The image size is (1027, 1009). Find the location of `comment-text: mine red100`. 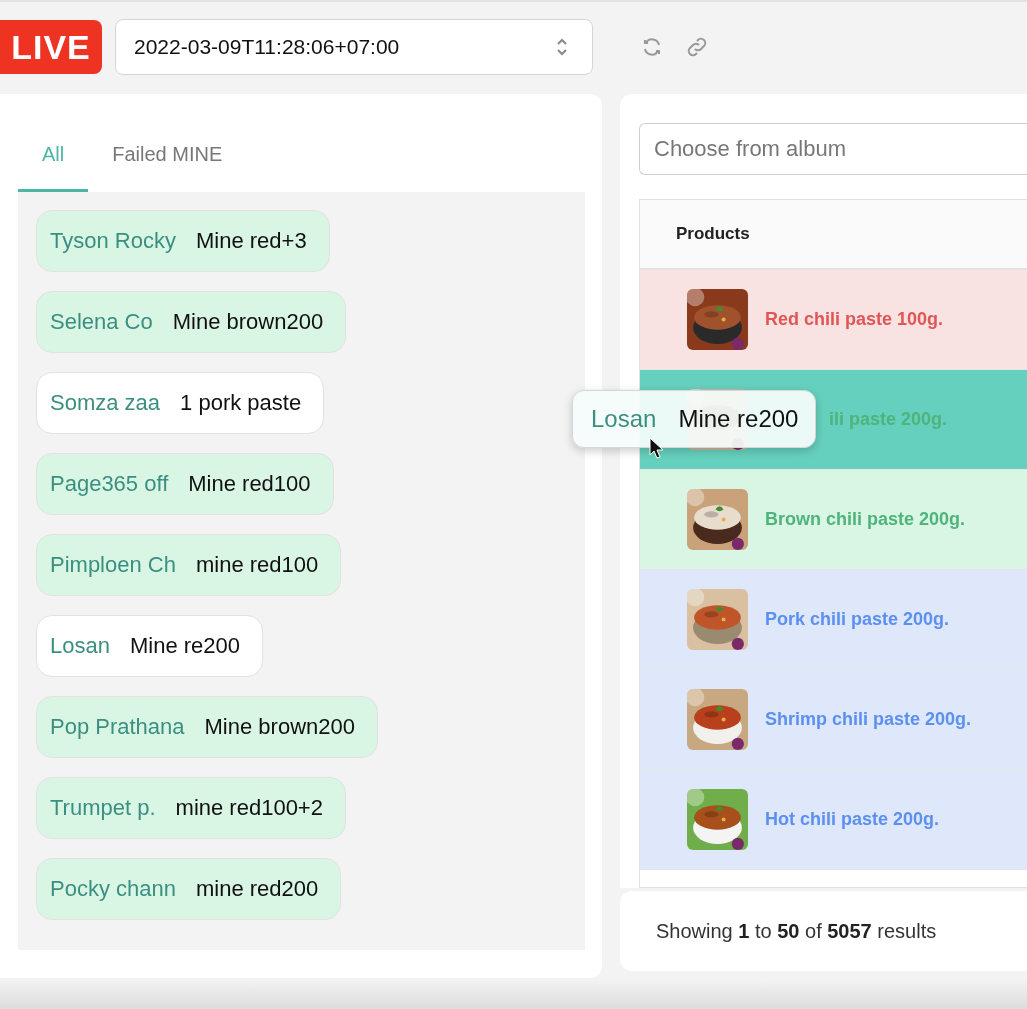

comment-text: mine red100 is located at coordinates (257, 565).